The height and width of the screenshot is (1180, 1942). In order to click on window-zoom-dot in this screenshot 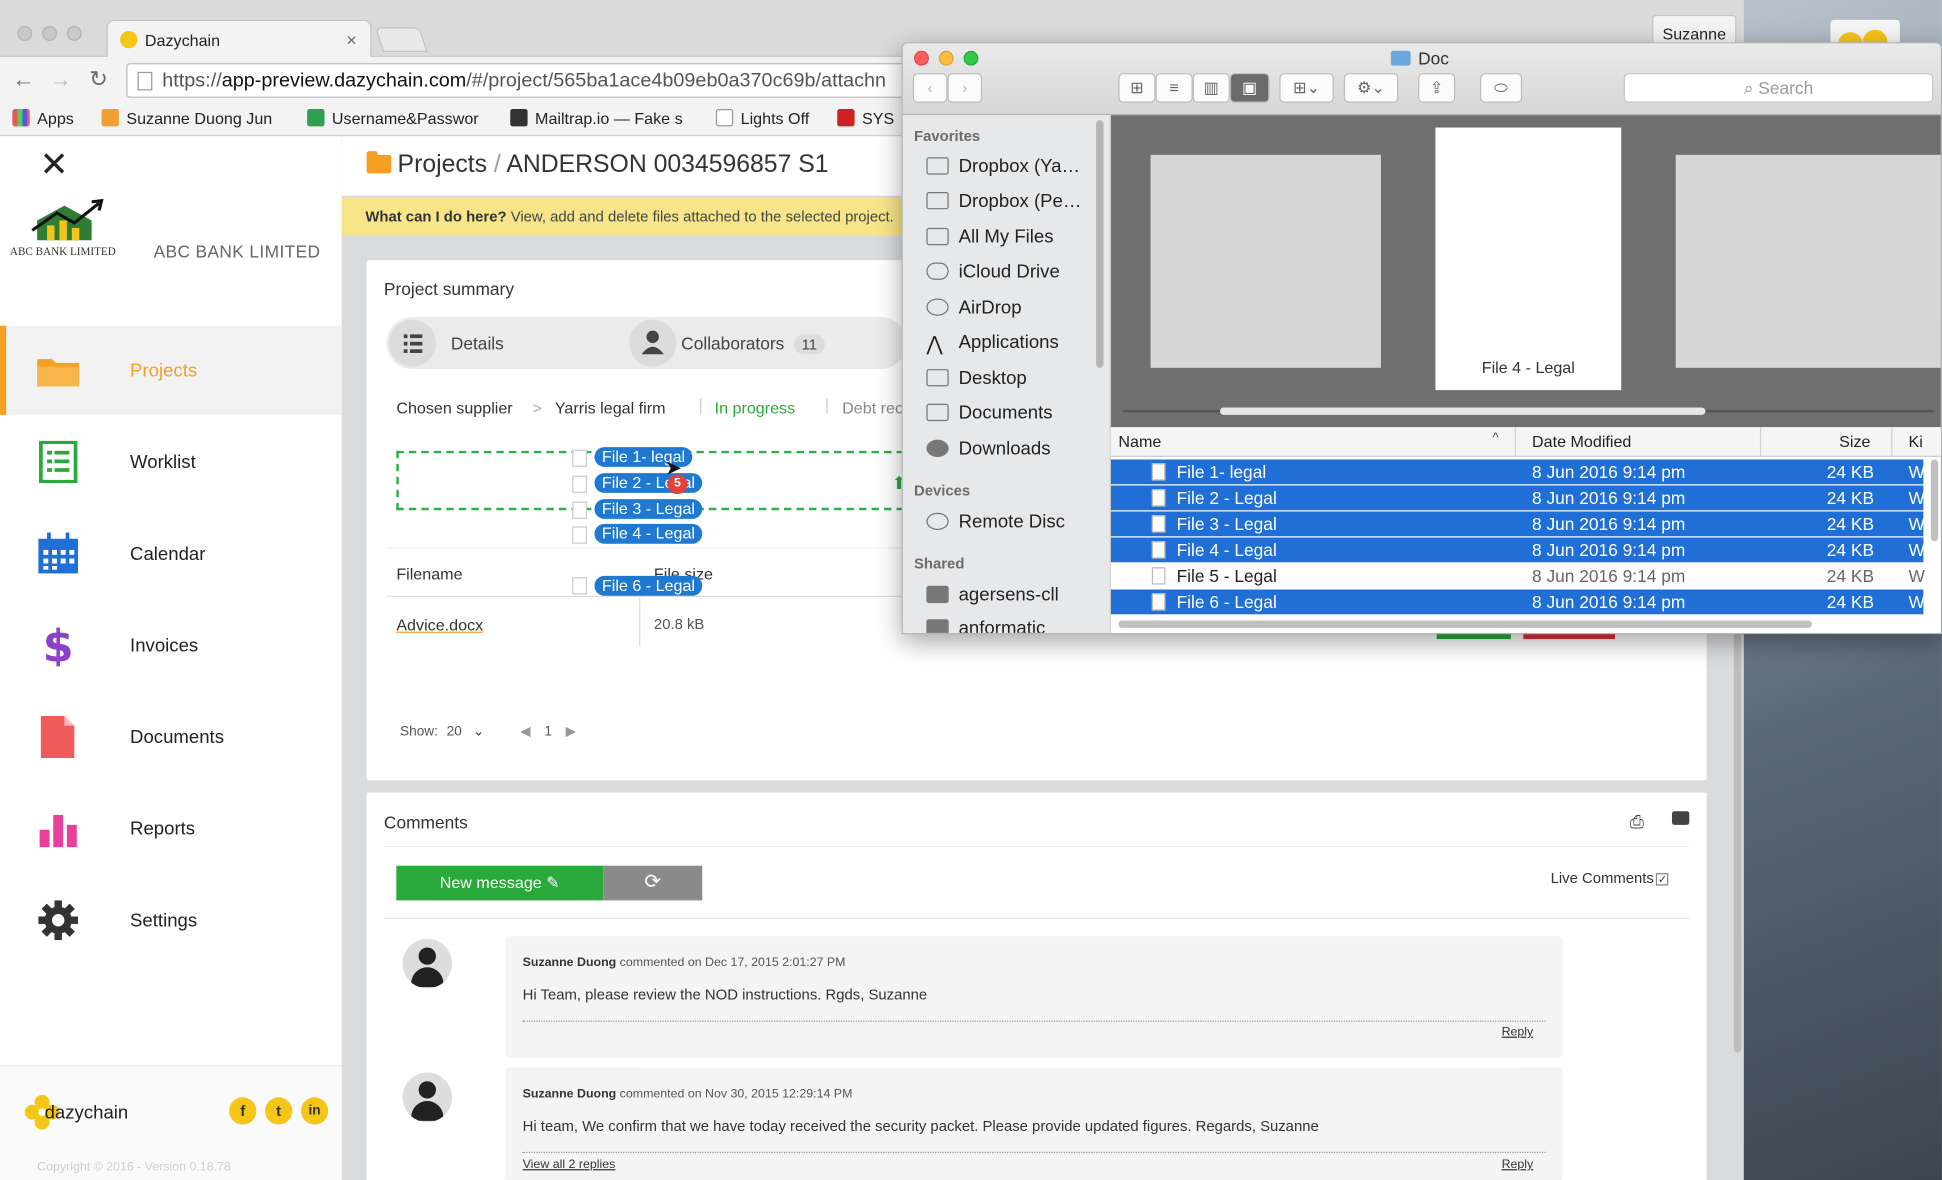, I will do `click(74, 33)`.